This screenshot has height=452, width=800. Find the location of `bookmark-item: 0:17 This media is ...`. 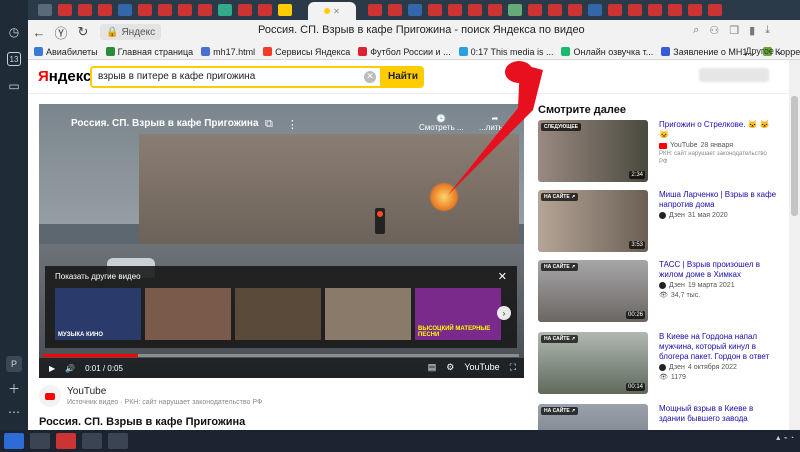

bookmark-item: 0:17 This media is ... is located at coordinates (505, 52).